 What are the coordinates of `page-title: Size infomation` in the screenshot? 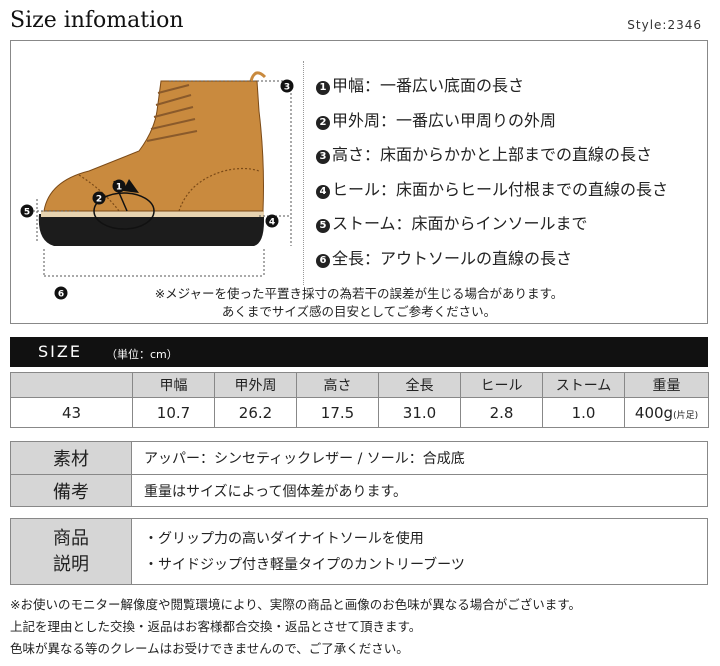 It's located at (97, 20).